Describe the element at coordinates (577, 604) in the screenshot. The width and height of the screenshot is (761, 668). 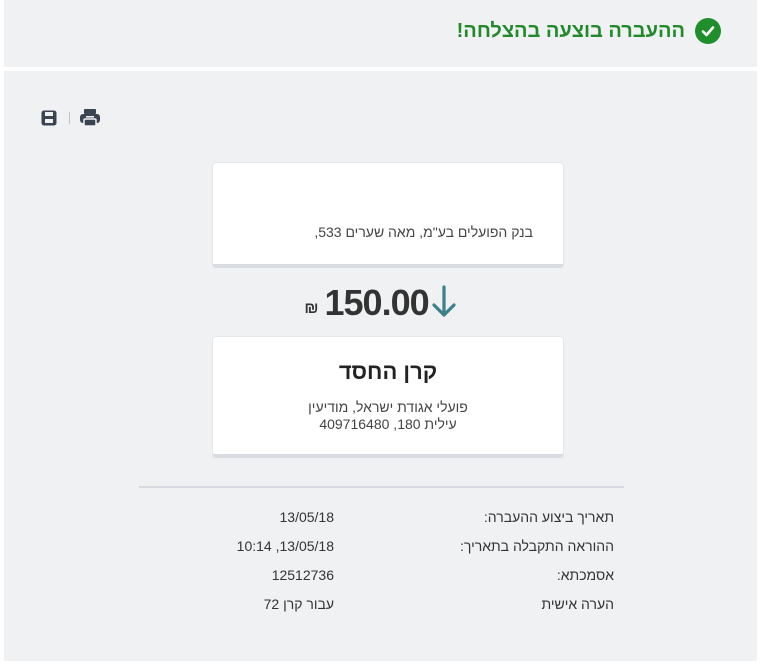
I see `detail-label: הערה אישית` at that location.